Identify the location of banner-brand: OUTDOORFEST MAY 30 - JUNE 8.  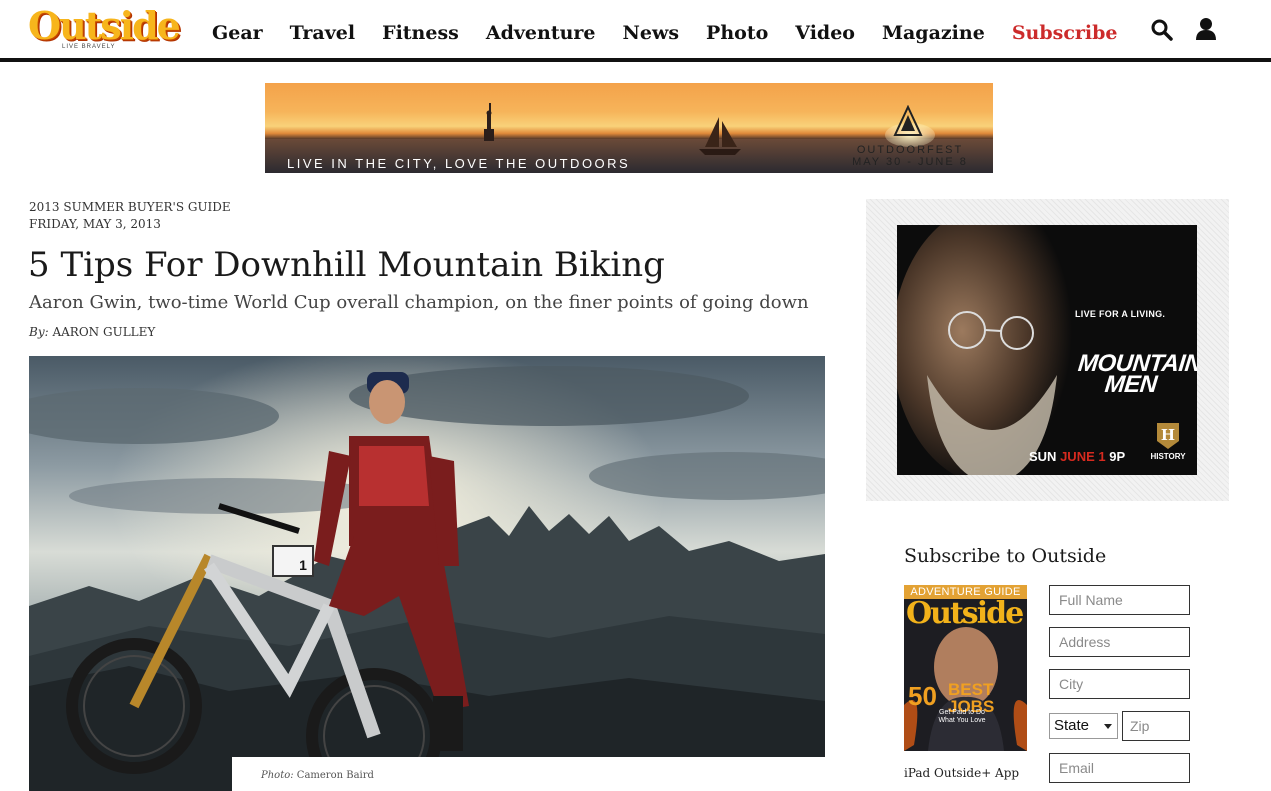
(910, 156).